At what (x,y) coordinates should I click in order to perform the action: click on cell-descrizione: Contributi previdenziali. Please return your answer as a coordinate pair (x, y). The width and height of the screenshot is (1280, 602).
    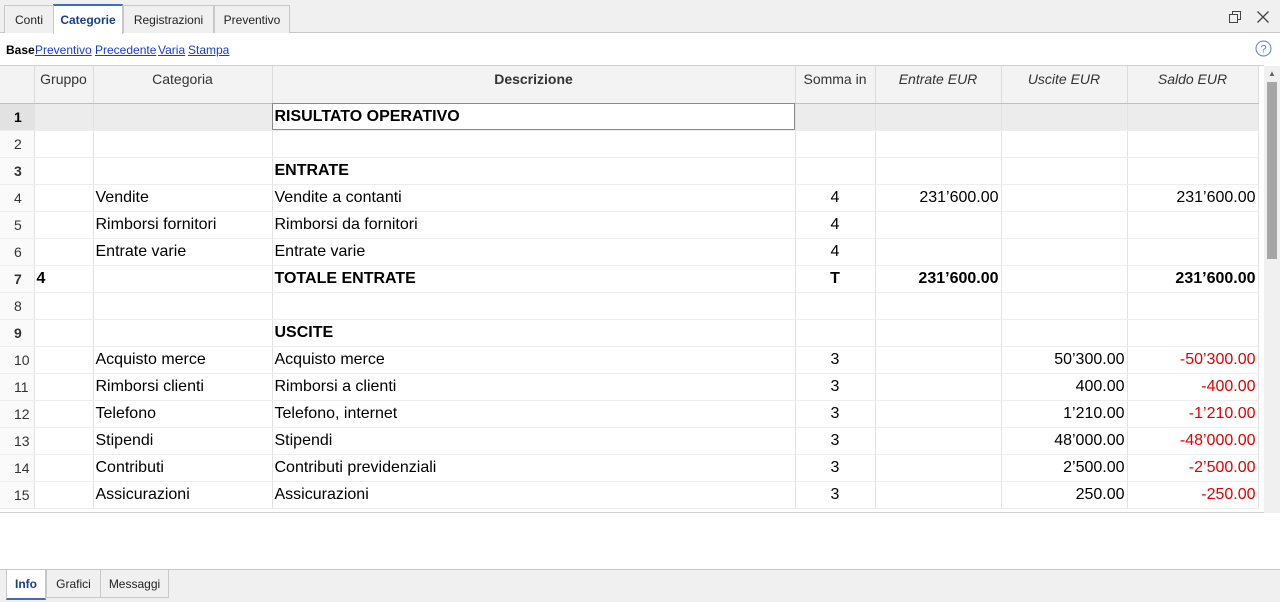
    Looking at the image, I should click on (534, 468).